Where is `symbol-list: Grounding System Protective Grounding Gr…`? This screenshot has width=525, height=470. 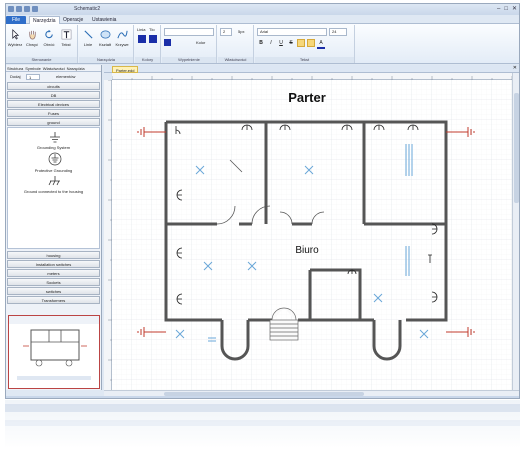
symbol-list: Grounding System Protective Grounding Gr… is located at coordinates (53, 188).